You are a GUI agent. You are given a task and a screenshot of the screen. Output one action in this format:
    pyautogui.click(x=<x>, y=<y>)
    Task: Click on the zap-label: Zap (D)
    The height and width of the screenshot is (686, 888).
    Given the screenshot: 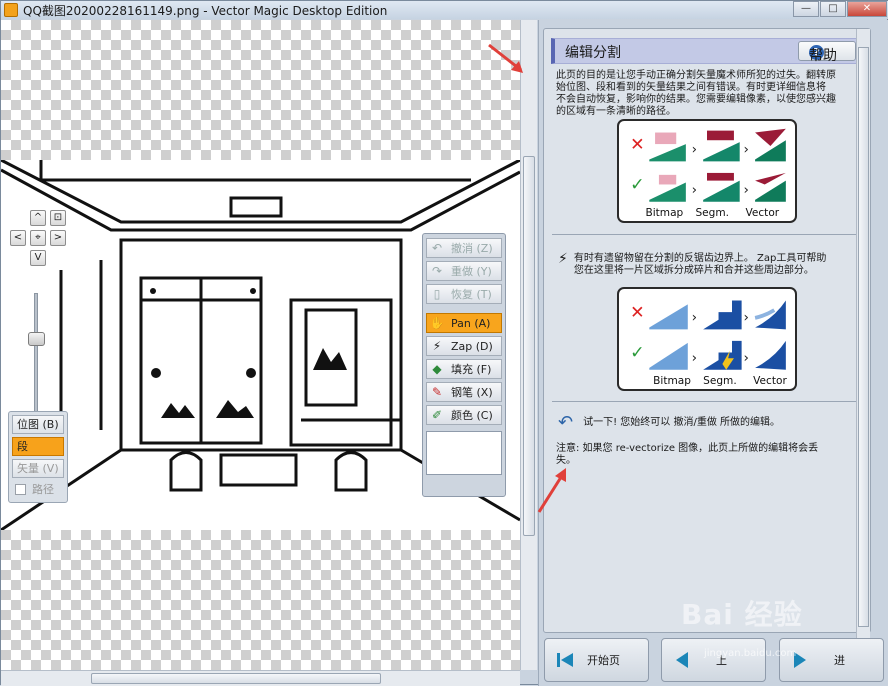 What is the action you would take?
    pyautogui.click(x=472, y=346)
    